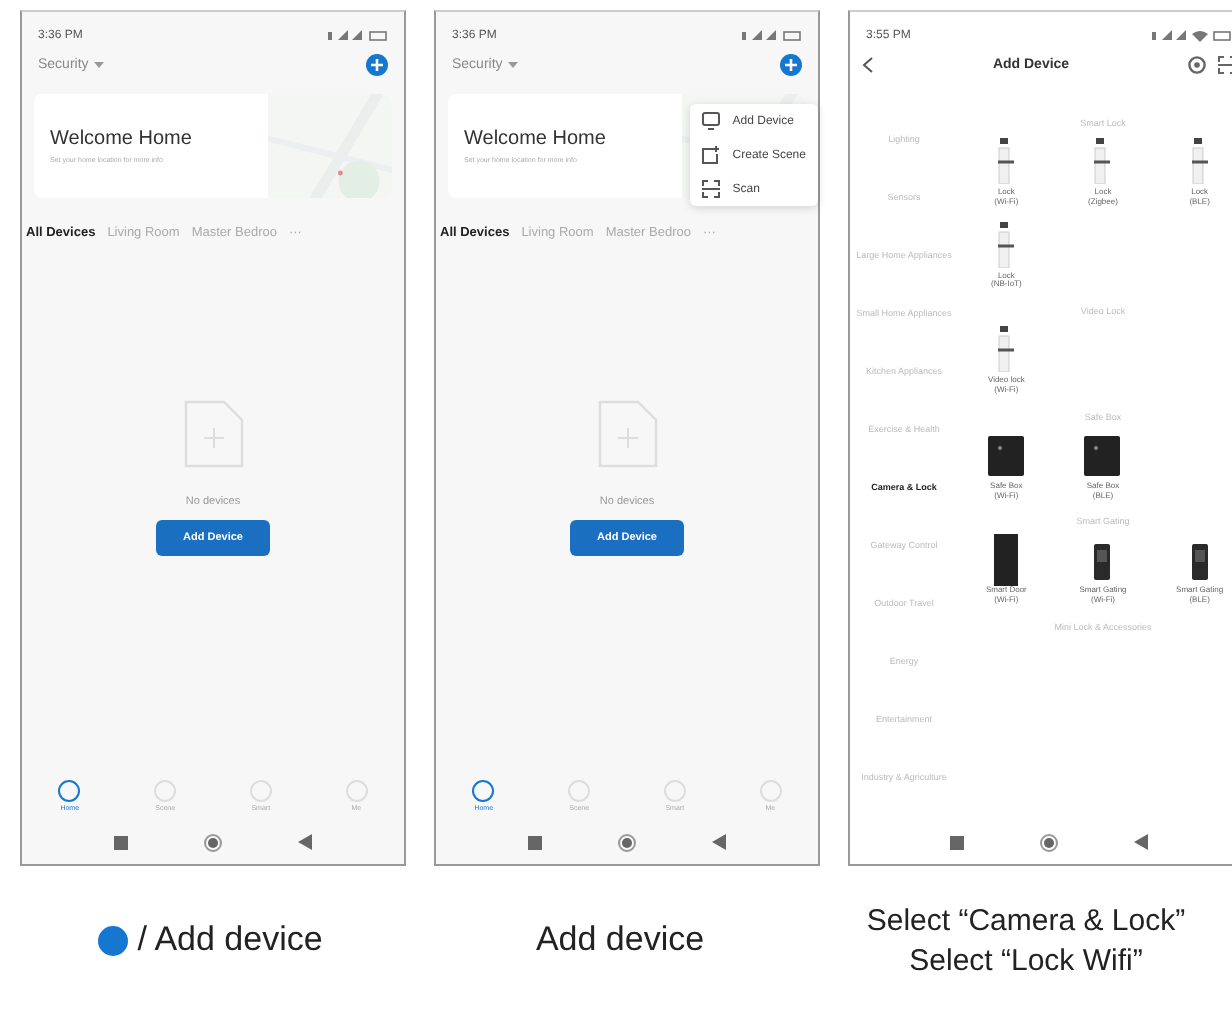 This screenshot has height=1026, width=1232. I want to click on settings-icon, so click(1197, 65).